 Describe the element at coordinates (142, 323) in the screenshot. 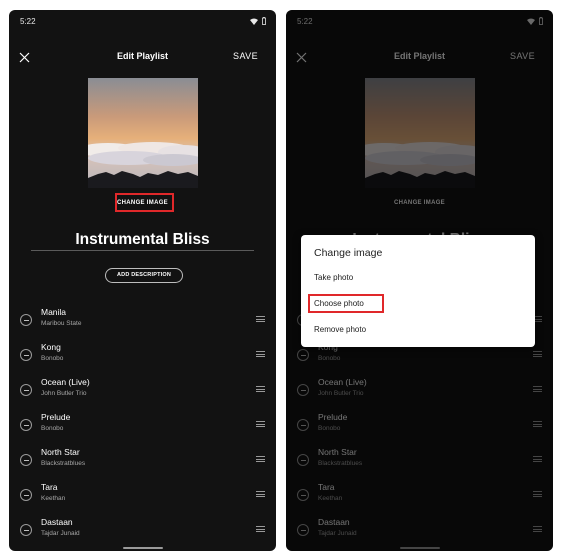

I see `track-row: Manila Maribou State` at that location.